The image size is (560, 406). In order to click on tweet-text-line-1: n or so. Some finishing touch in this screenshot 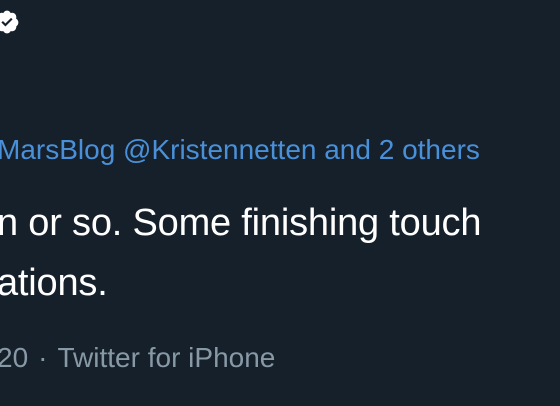, I will do `click(241, 223)`.